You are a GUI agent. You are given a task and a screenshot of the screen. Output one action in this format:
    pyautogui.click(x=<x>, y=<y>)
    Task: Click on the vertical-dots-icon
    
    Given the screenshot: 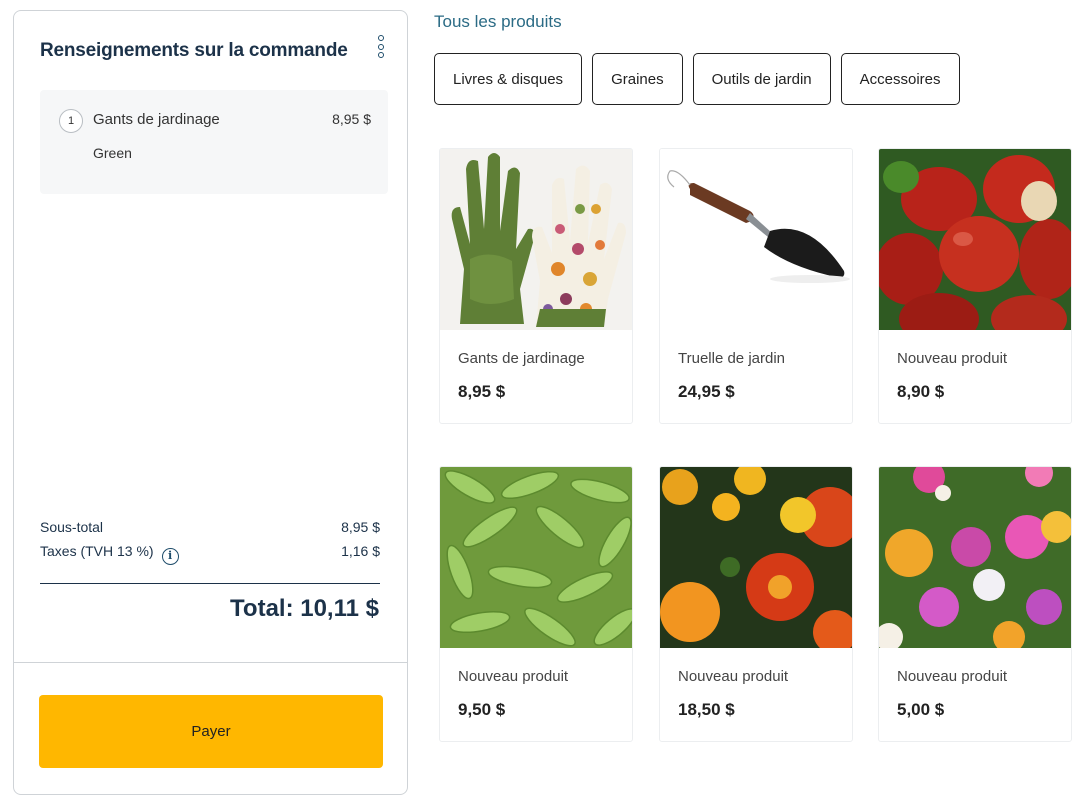 What is the action you would take?
    pyautogui.click(x=381, y=49)
    